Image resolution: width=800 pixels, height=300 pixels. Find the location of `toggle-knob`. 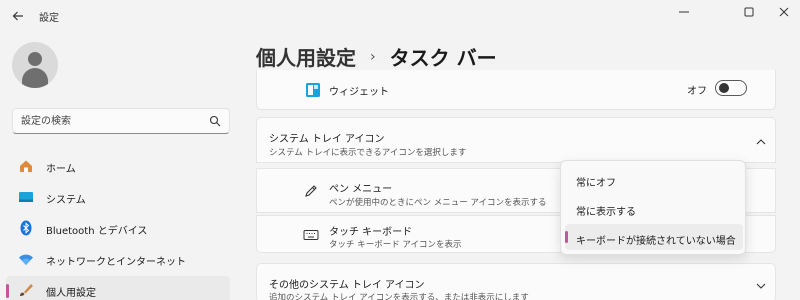

toggle-knob is located at coordinates (724, 88).